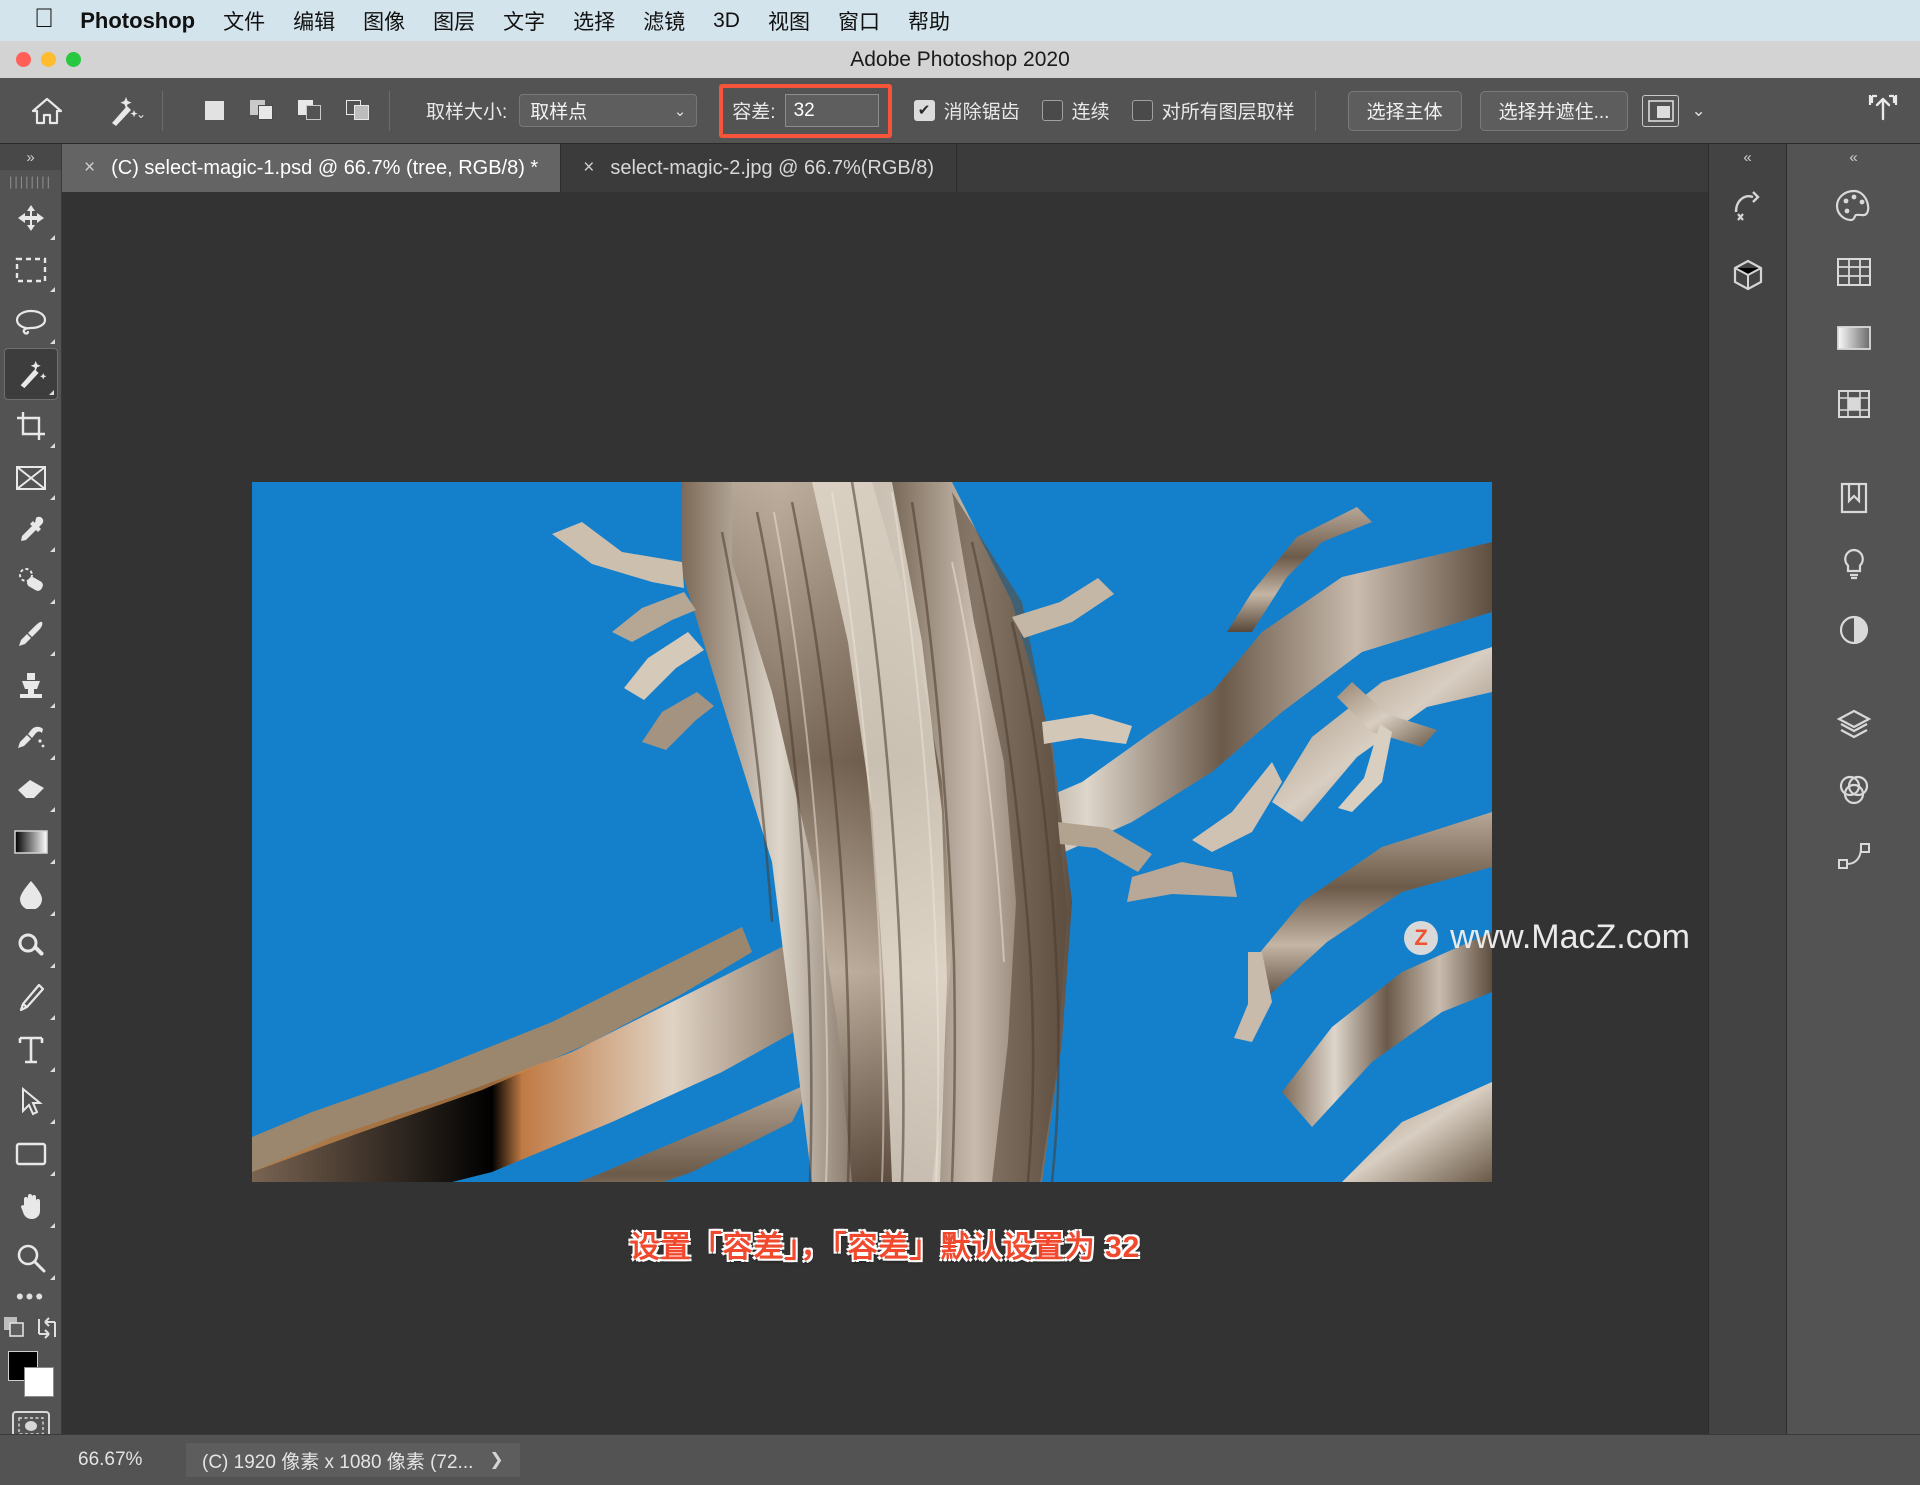 Image resolution: width=1920 pixels, height=1485 pixels. What do you see at coordinates (524, 21) in the screenshot?
I see `menu-item-type: 文字` at bounding box center [524, 21].